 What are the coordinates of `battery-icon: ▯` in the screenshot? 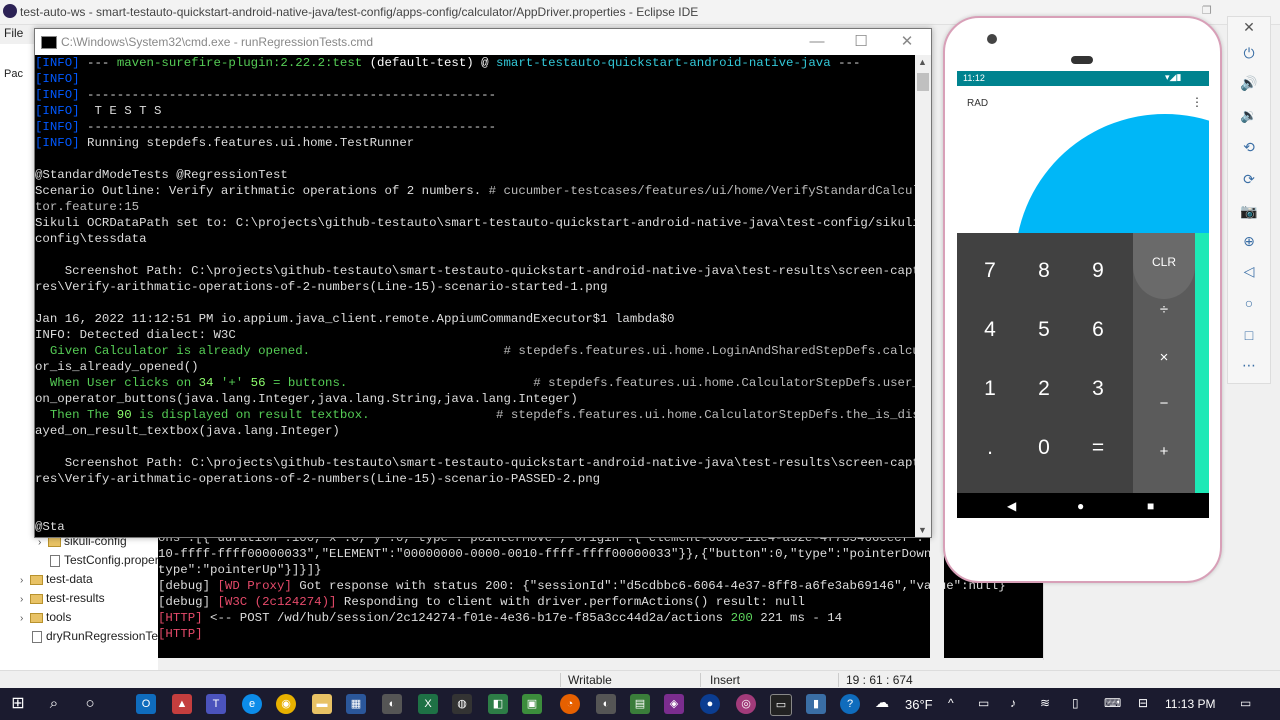 It's located at (1075, 703).